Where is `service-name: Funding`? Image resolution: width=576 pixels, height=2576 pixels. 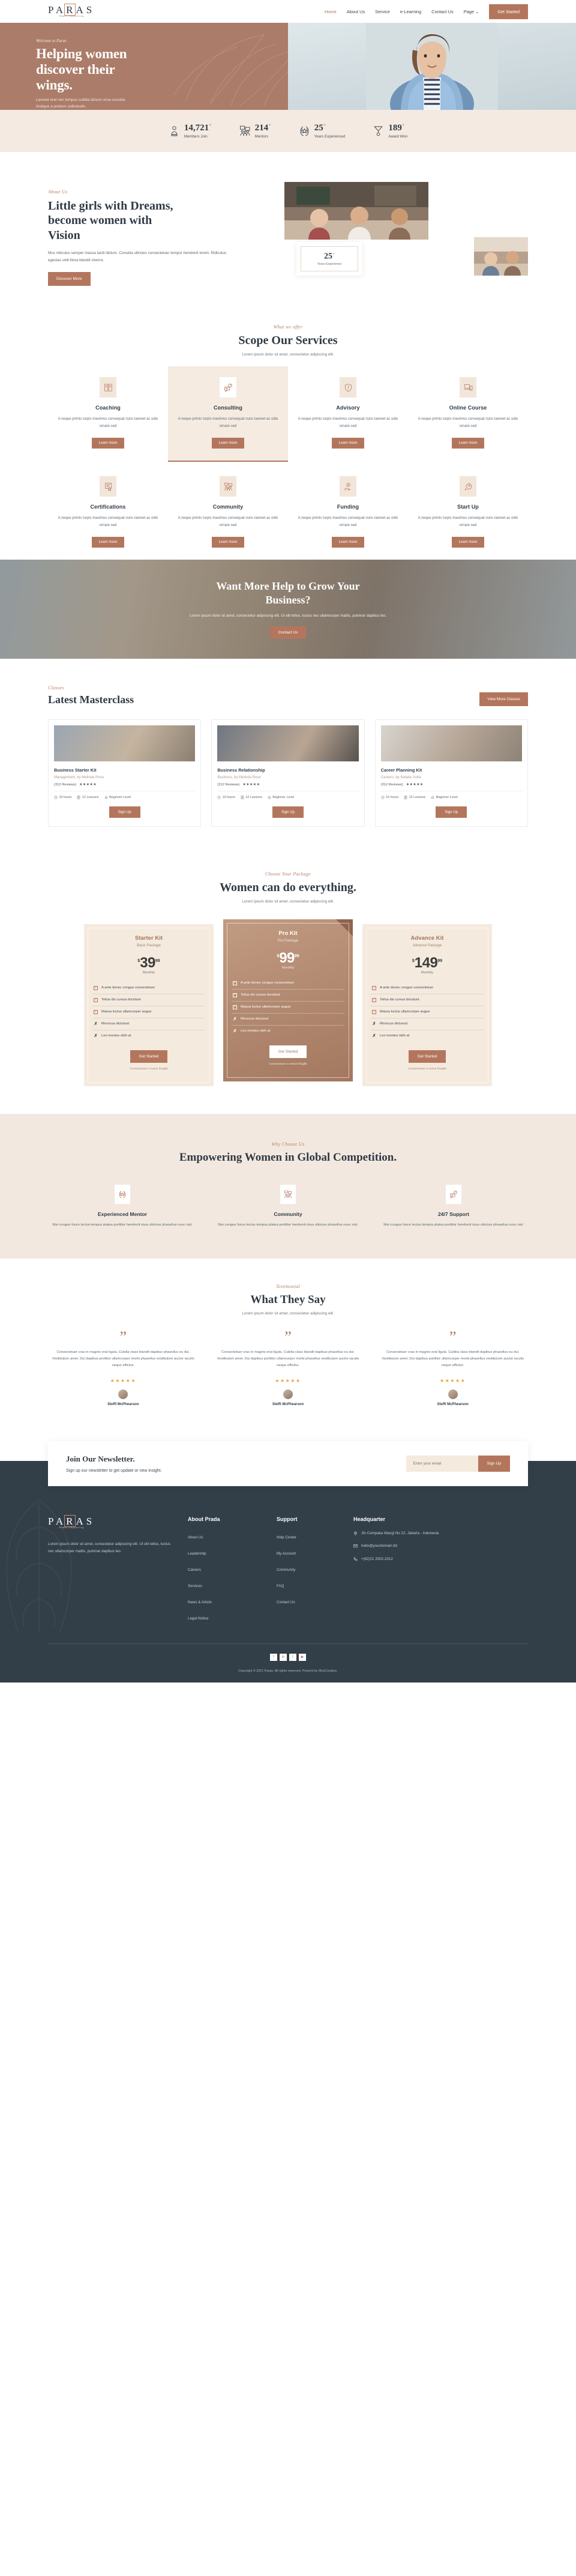 service-name: Funding is located at coordinates (348, 507).